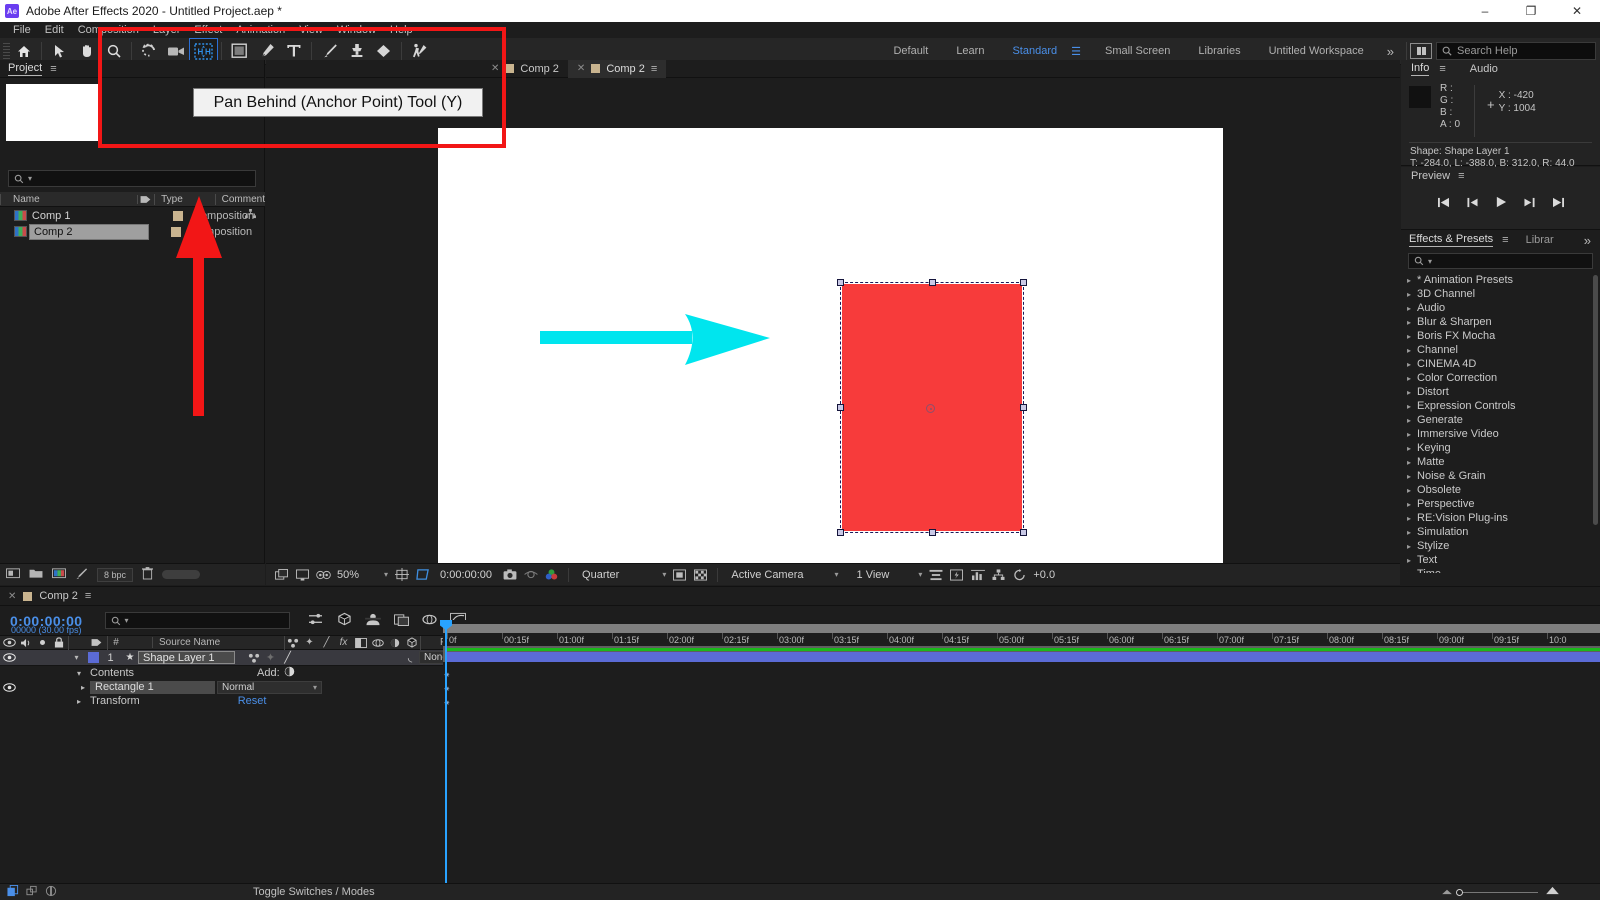  I want to click on view-layout-select: 1 View ▾, so click(890, 575).